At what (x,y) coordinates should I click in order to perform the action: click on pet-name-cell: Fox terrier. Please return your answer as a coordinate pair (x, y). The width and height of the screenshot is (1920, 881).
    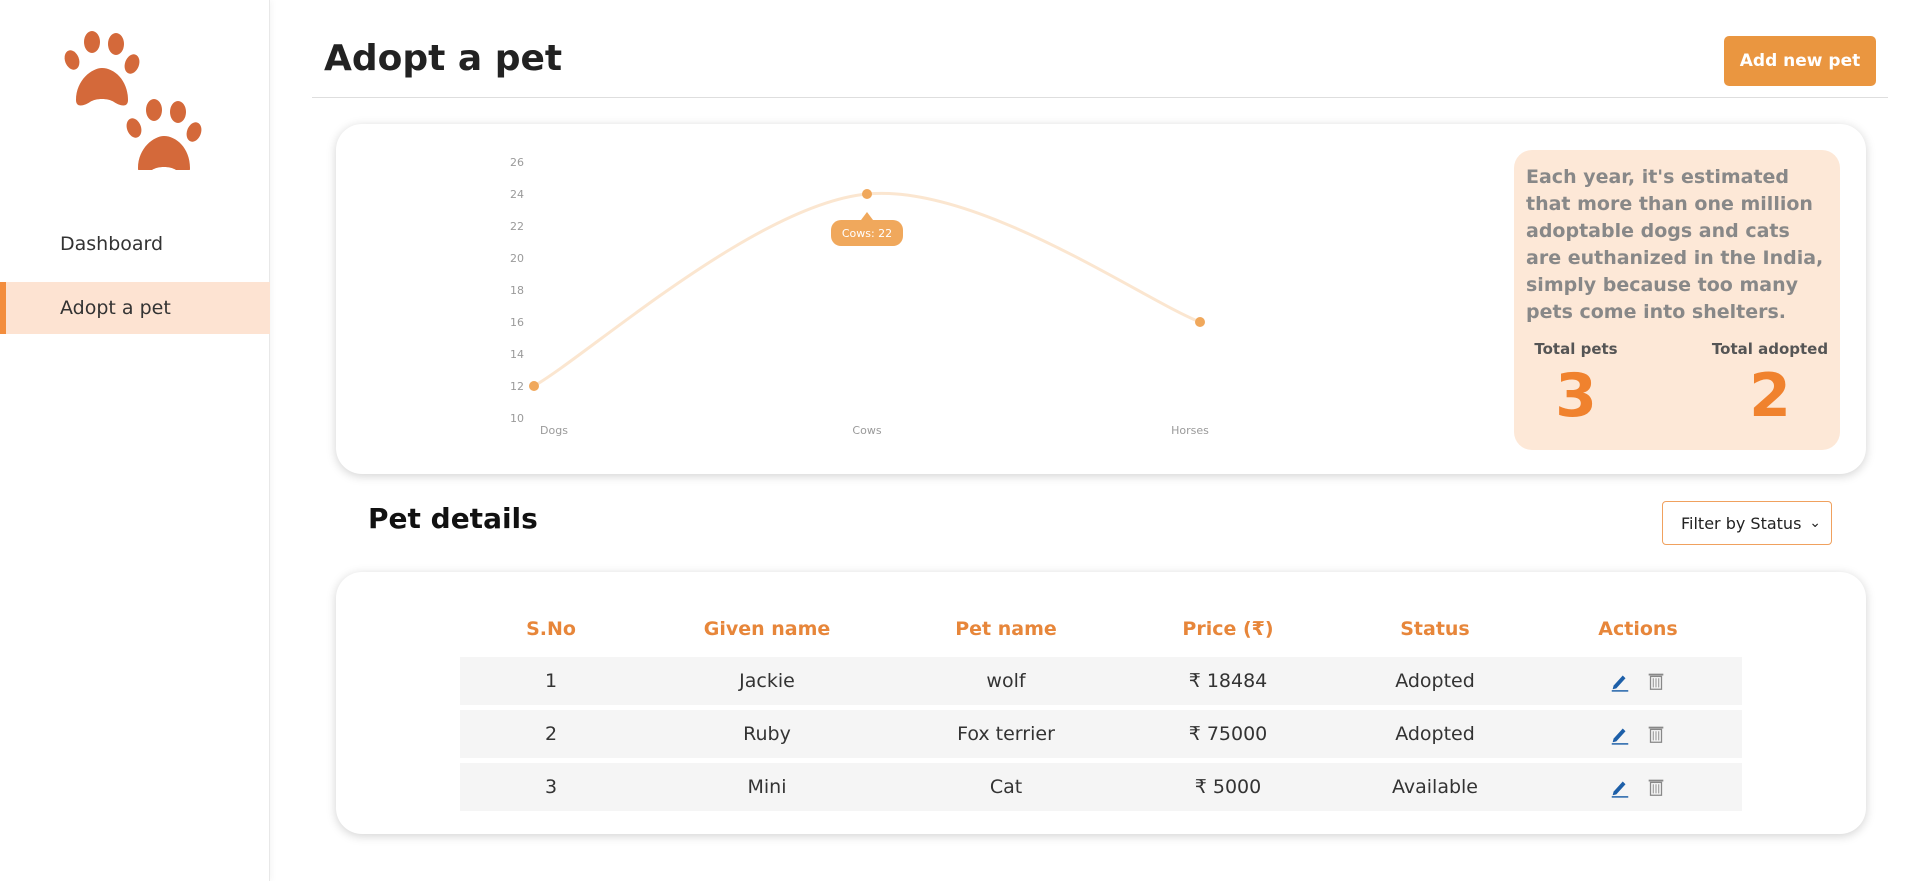
    Looking at the image, I should click on (1006, 734).